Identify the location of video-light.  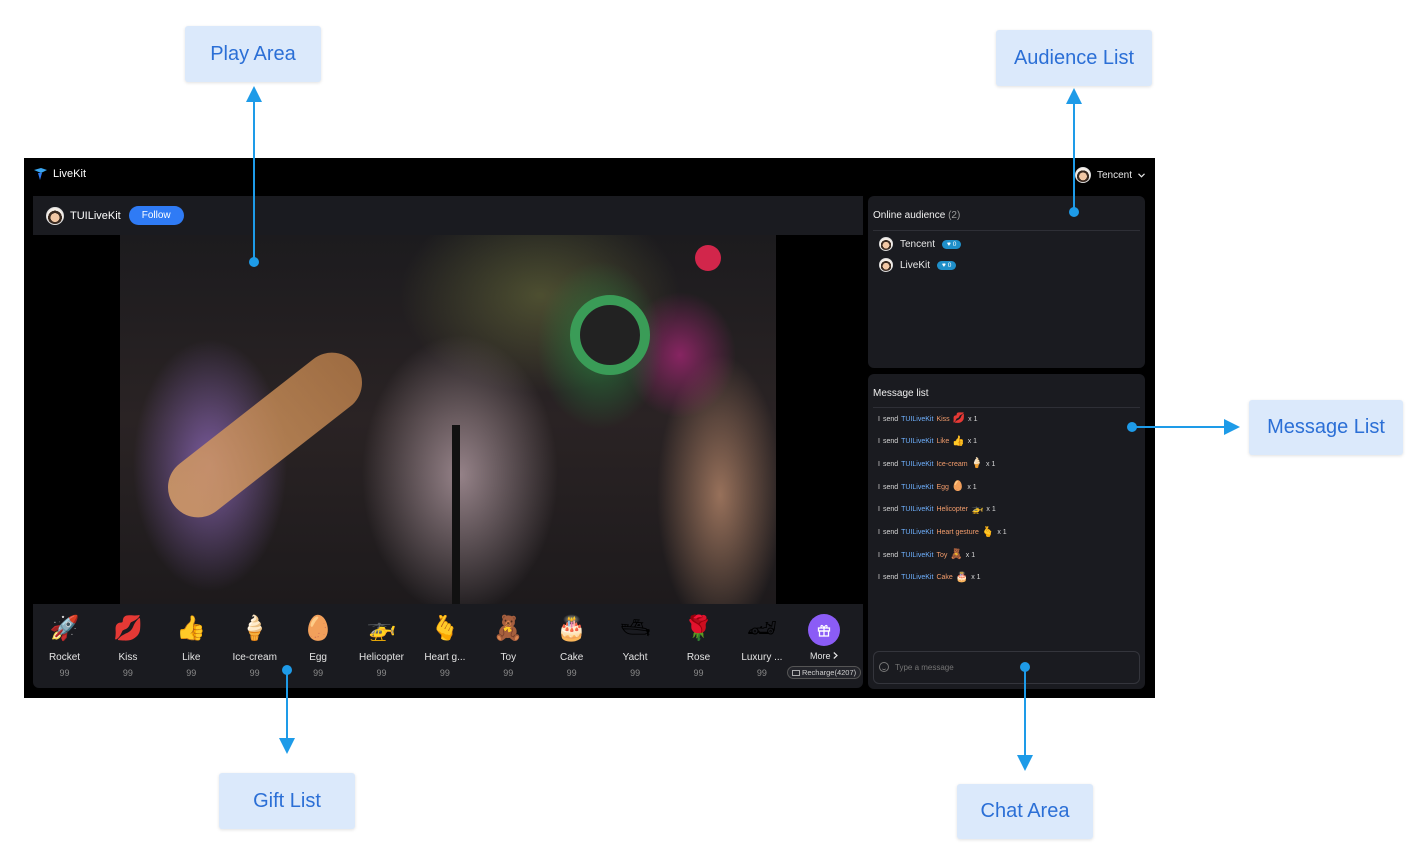
(708, 258).